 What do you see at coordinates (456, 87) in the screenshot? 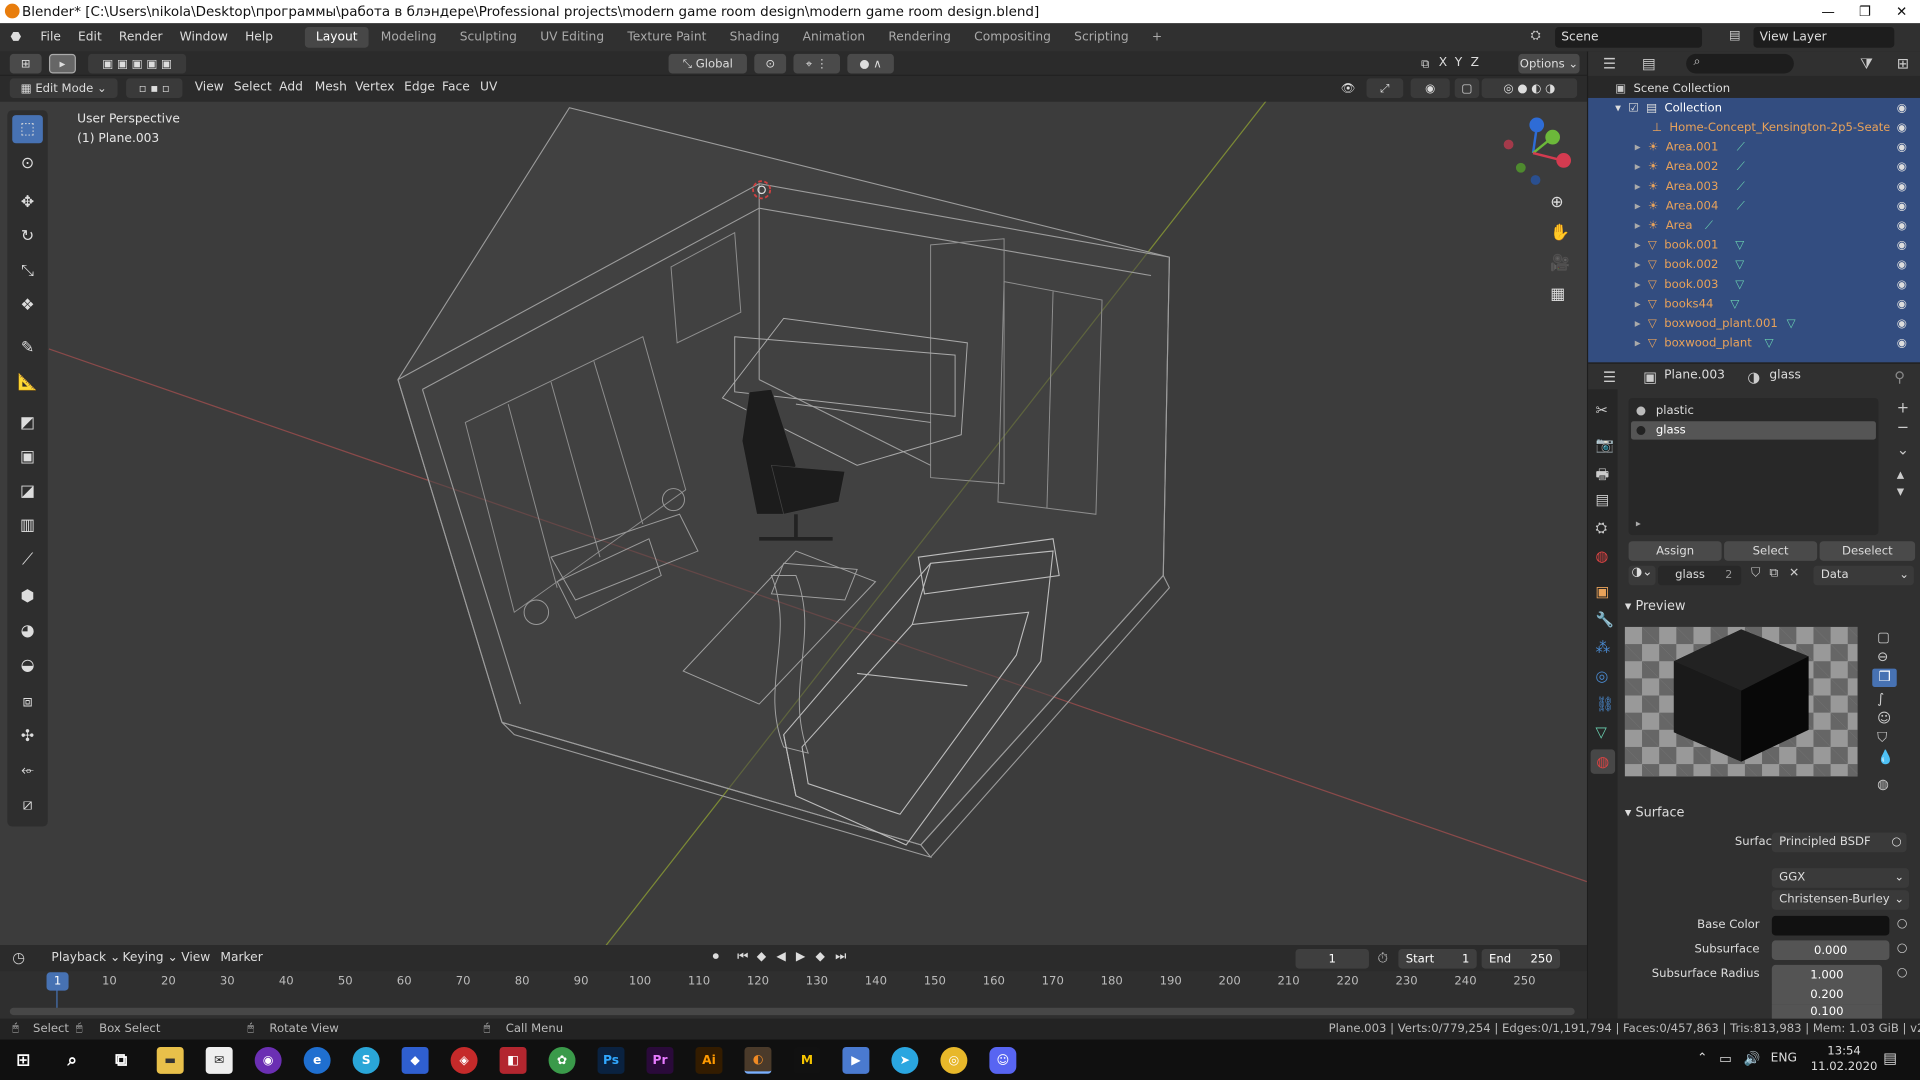
I see `menu-face: Face` at bounding box center [456, 87].